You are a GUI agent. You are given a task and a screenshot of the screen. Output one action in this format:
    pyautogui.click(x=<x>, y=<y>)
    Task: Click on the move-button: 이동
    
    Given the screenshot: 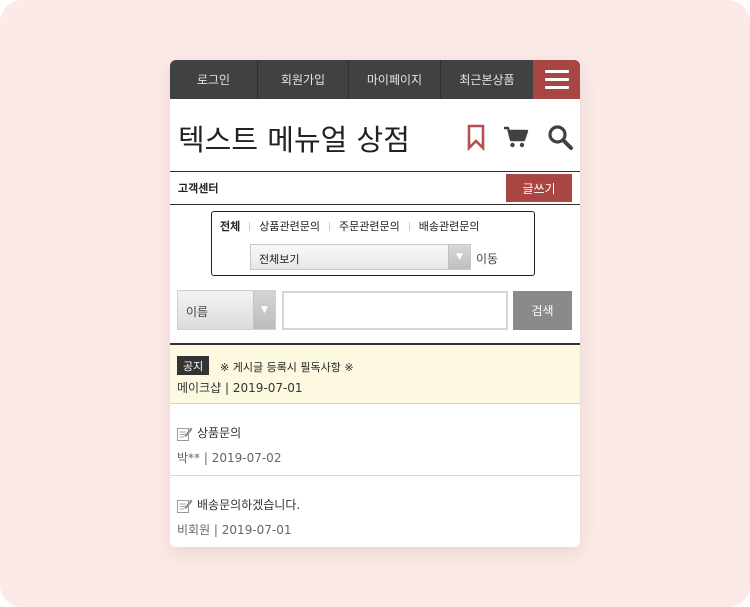 What is the action you would take?
    pyautogui.click(x=487, y=258)
    